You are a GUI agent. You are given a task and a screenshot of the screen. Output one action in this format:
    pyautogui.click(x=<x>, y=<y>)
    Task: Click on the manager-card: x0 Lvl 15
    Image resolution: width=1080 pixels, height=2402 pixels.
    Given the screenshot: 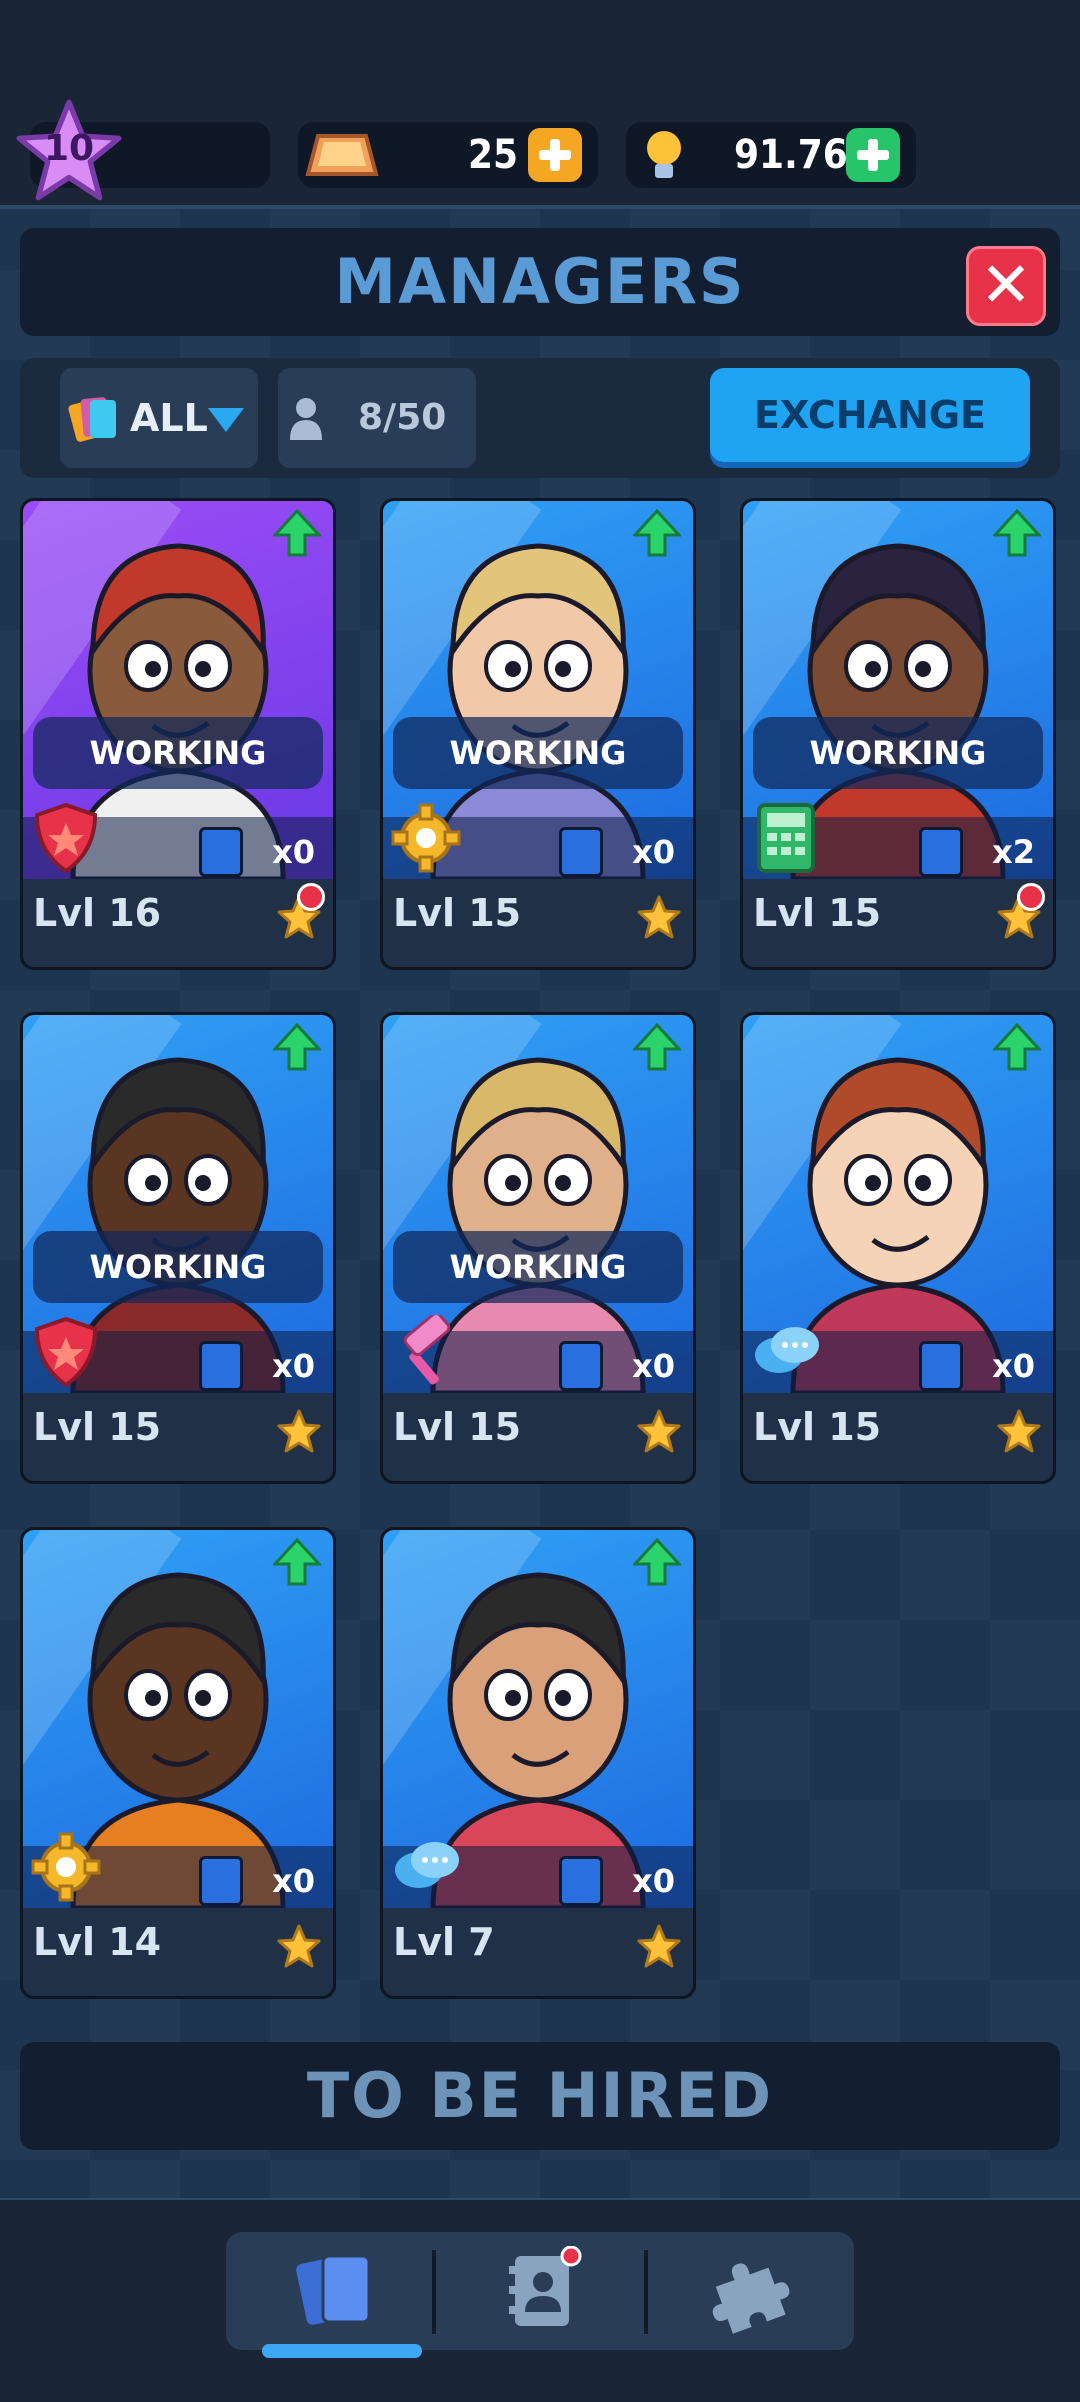 What is the action you would take?
    pyautogui.click(x=898, y=1248)
    